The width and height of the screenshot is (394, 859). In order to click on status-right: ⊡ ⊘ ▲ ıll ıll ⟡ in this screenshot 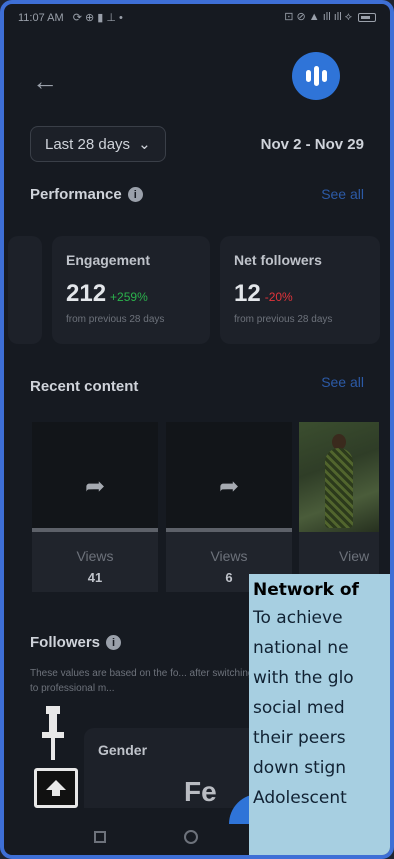, I will do `click(330, 17)`.